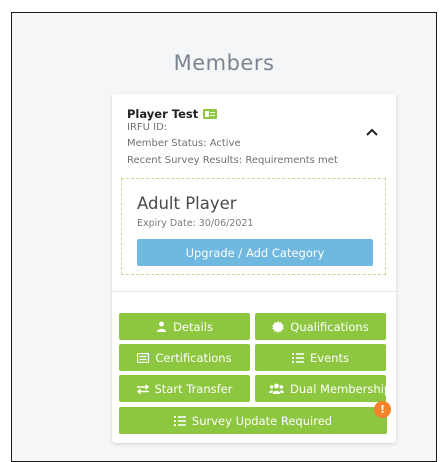 The width and height of the screenshot is (448, 462). What do you see at coordinates (147, 127) in the screenshot?
I see `irfu-id-label: IRFU ID:` at bounding box center [147, 127].